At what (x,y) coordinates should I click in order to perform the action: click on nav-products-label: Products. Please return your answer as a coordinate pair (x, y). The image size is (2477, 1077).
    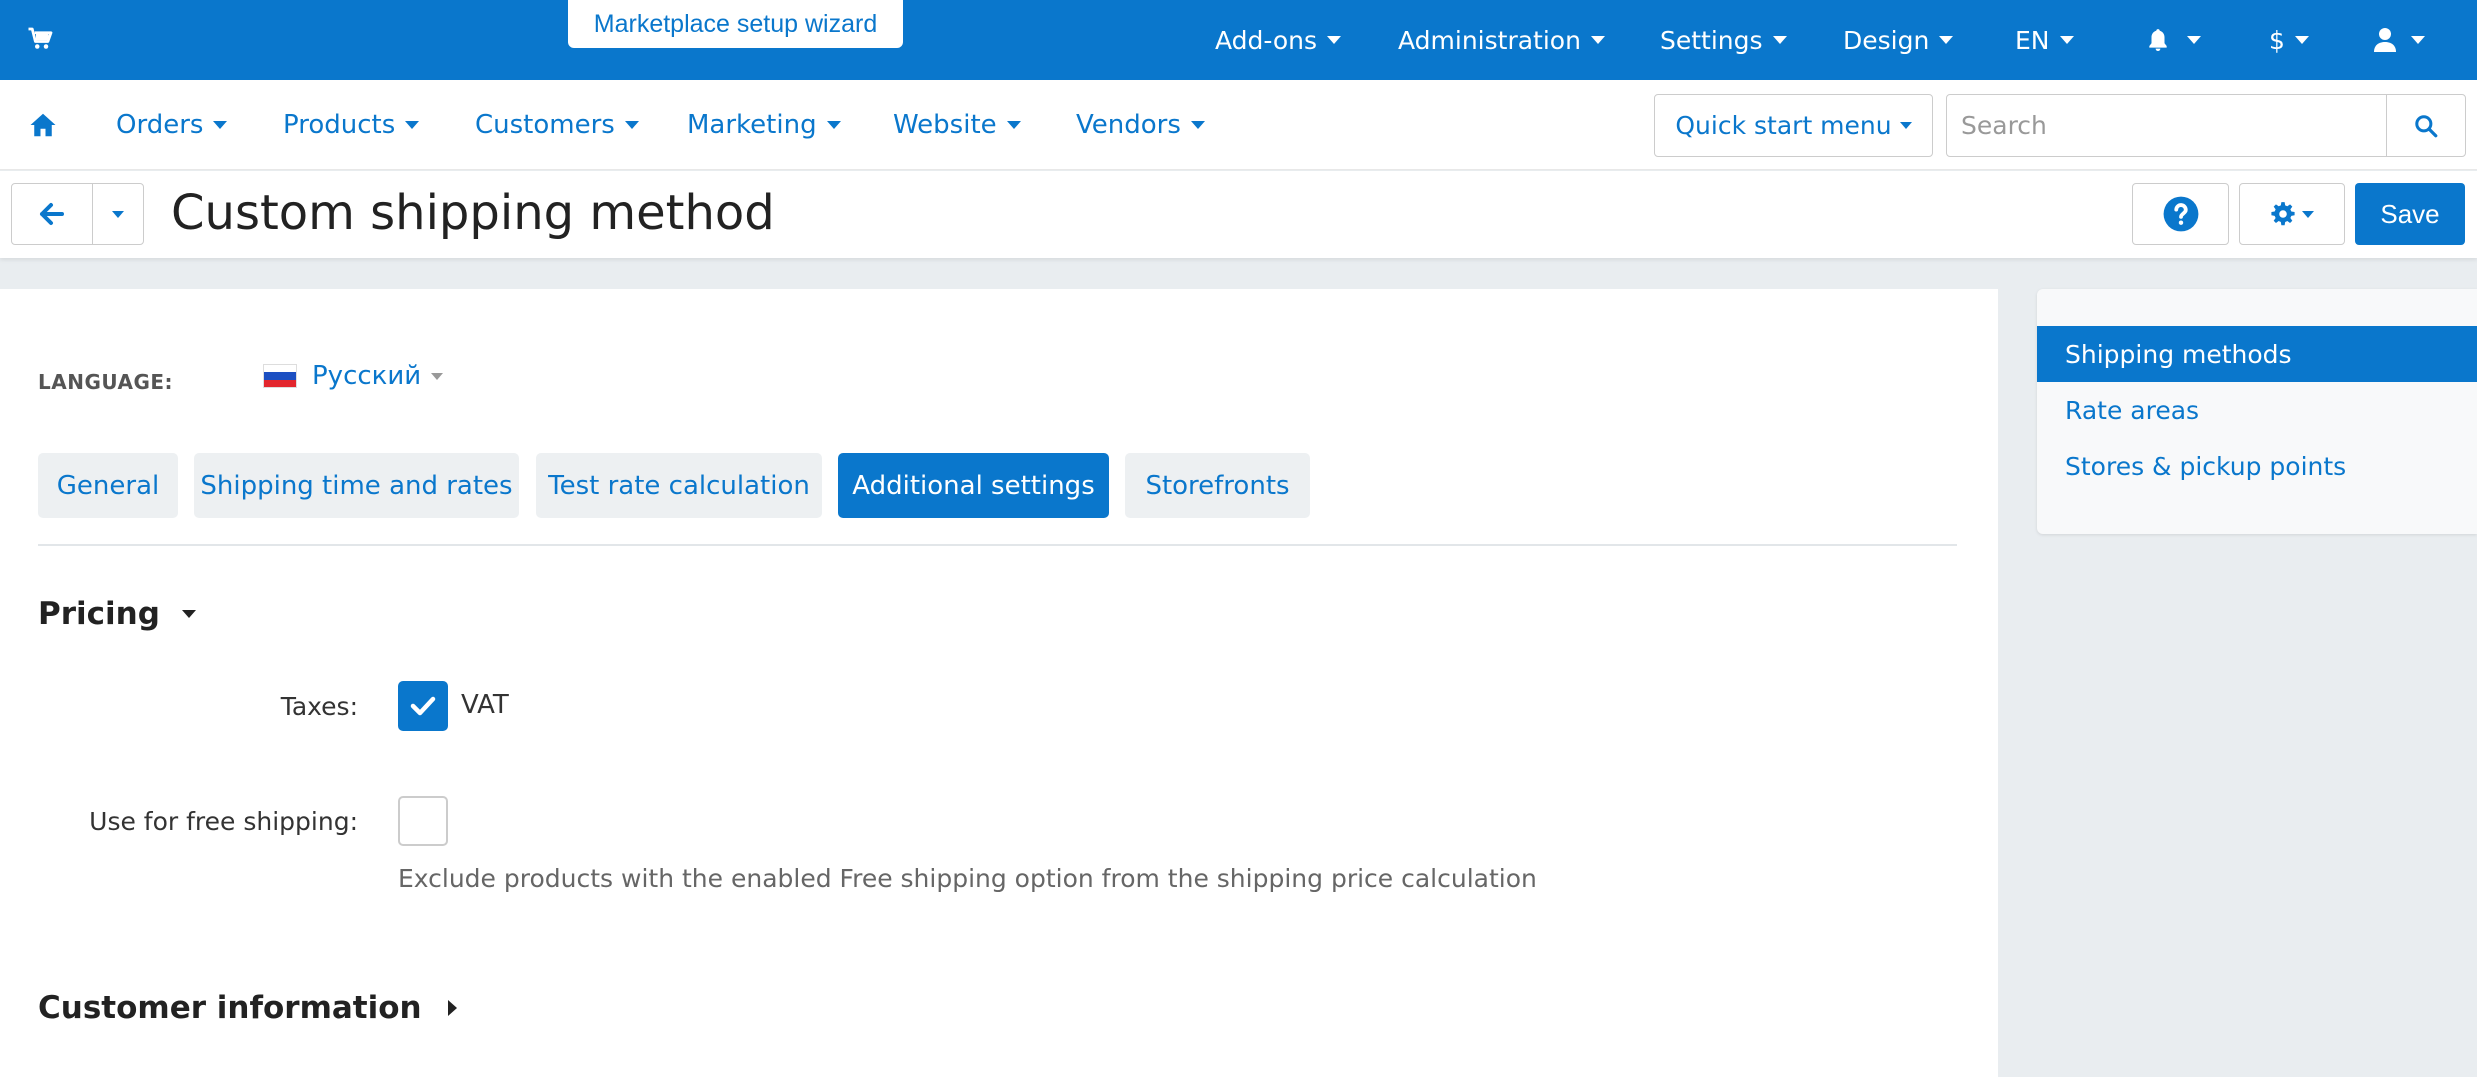
    Looking at the image, I should click on (339, 125).